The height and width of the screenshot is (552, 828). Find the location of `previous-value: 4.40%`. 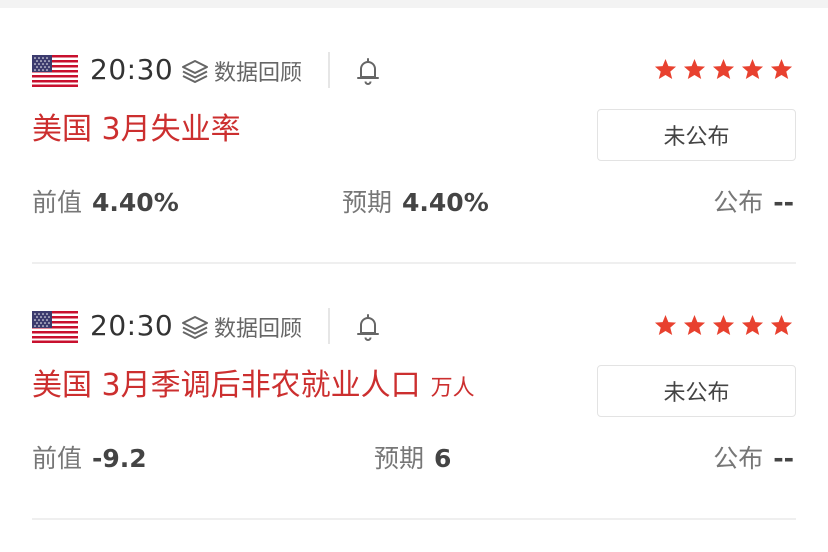

previous-value: 4.40% is located at coordinates (135, 202).